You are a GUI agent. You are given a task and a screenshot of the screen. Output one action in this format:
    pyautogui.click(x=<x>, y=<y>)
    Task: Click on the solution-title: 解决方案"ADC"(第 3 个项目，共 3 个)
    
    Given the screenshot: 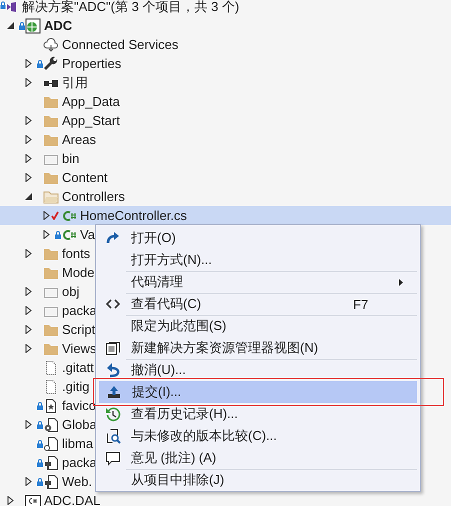 What is the action you would take?
    pyautogui.click(x=131, y=8)
    